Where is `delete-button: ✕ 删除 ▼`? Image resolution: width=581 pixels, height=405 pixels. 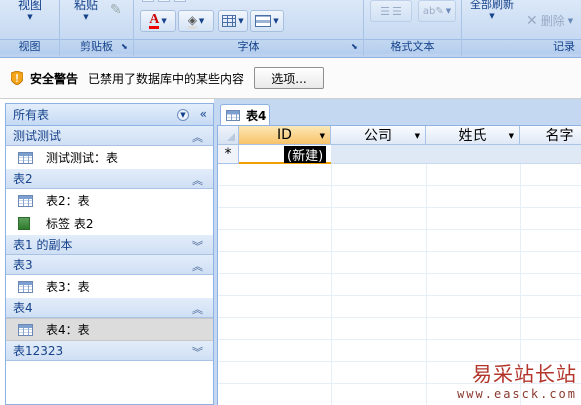 delete-button: ✕ 删除 ▼ is located at coordinates (549, 20).